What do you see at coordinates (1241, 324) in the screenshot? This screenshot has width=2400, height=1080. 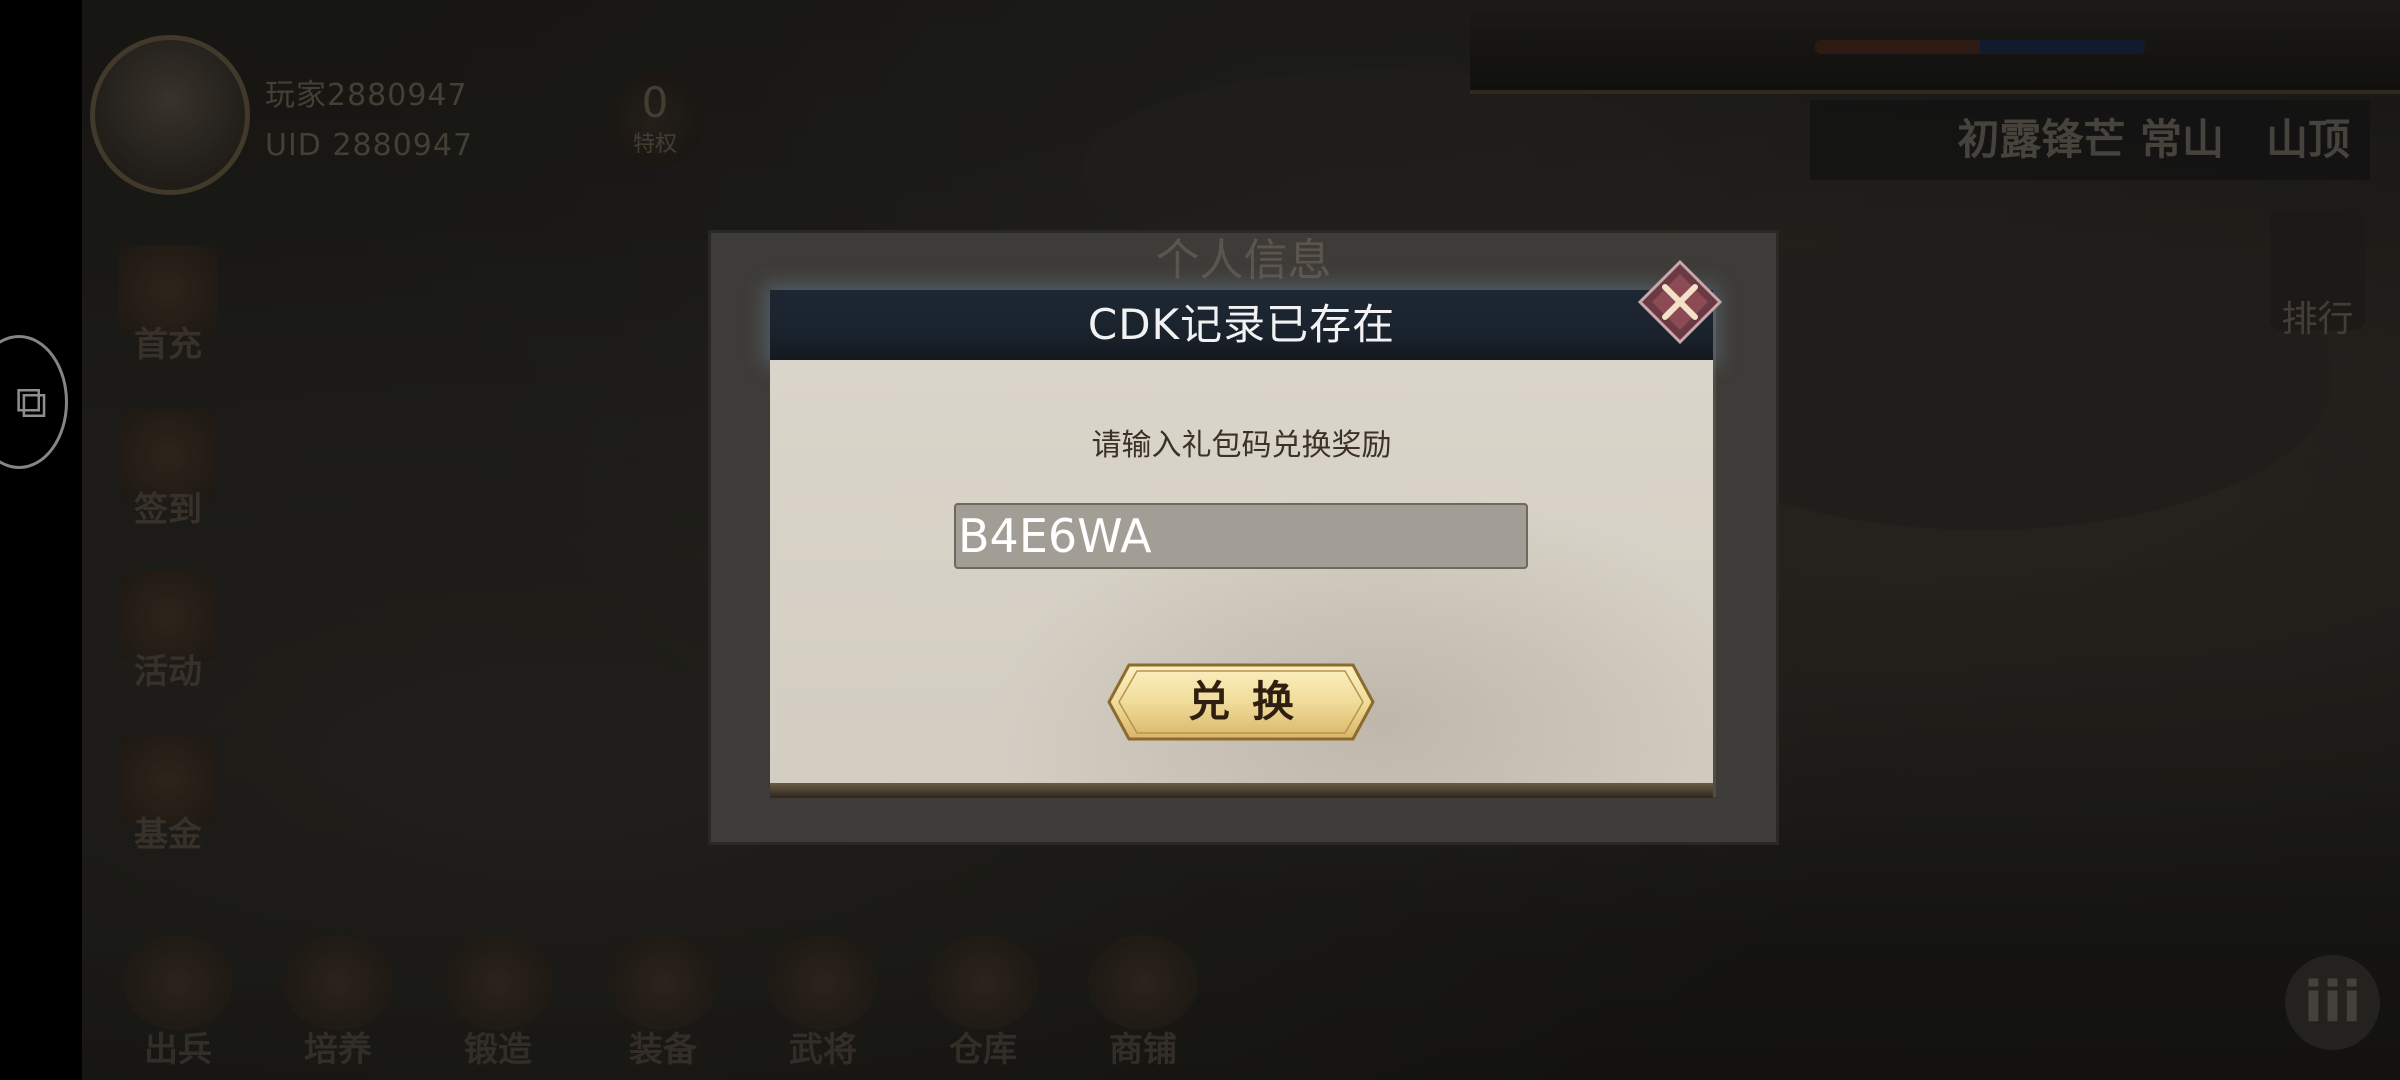 I see `dialog-title: CDK记录已存在` at bounding box center [1241, 324].